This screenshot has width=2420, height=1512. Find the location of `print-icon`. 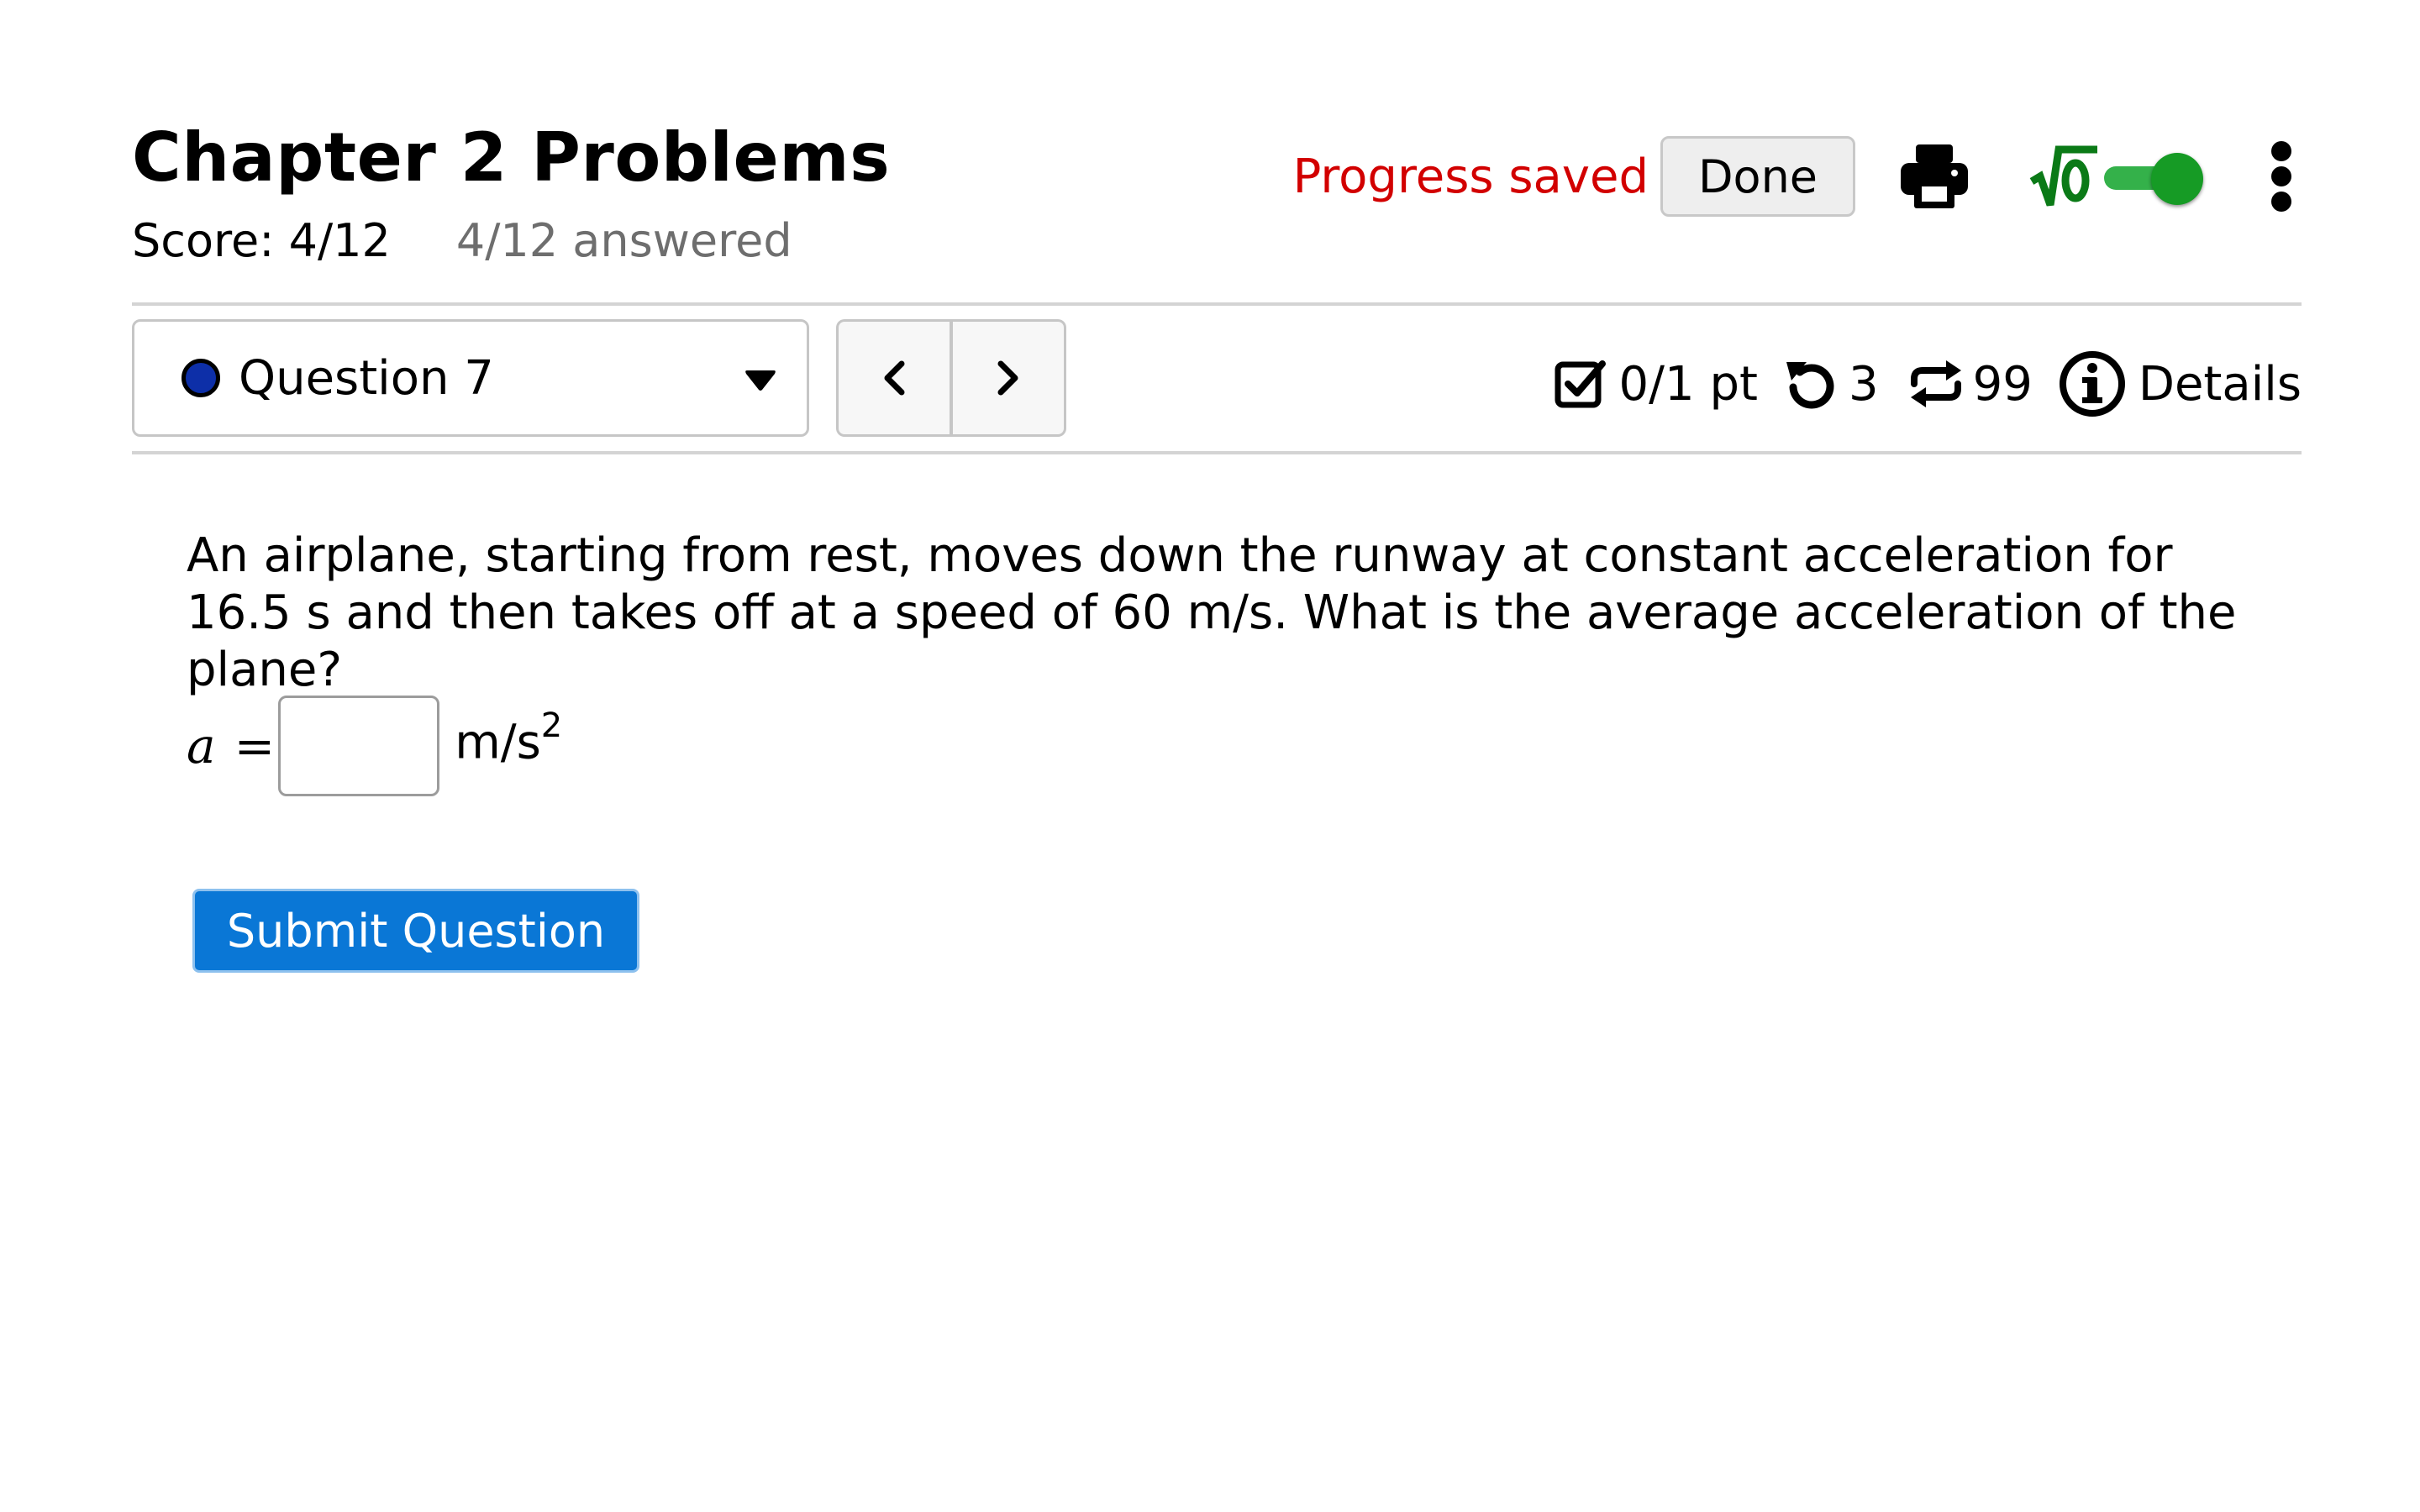

print-icon is located at coordinates (1934, 176).